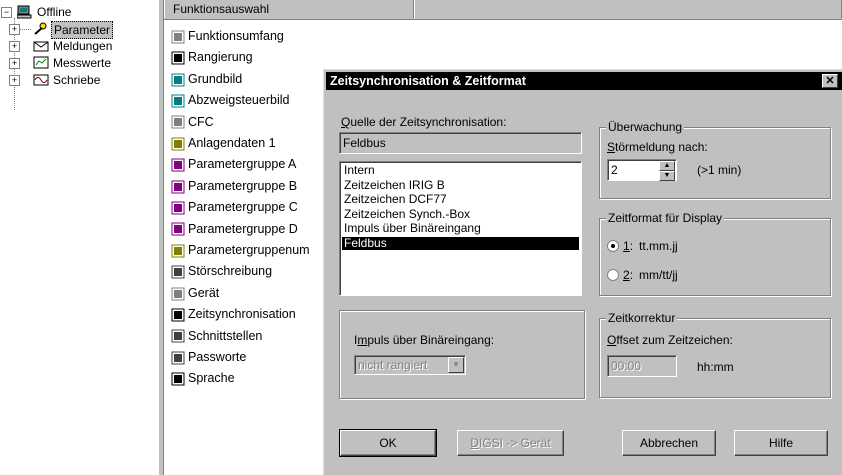 This screenshot has height=475, width=842. Describe the element at coordinates (178, 315) in the screenshot. I see `clock-icon` at that location.